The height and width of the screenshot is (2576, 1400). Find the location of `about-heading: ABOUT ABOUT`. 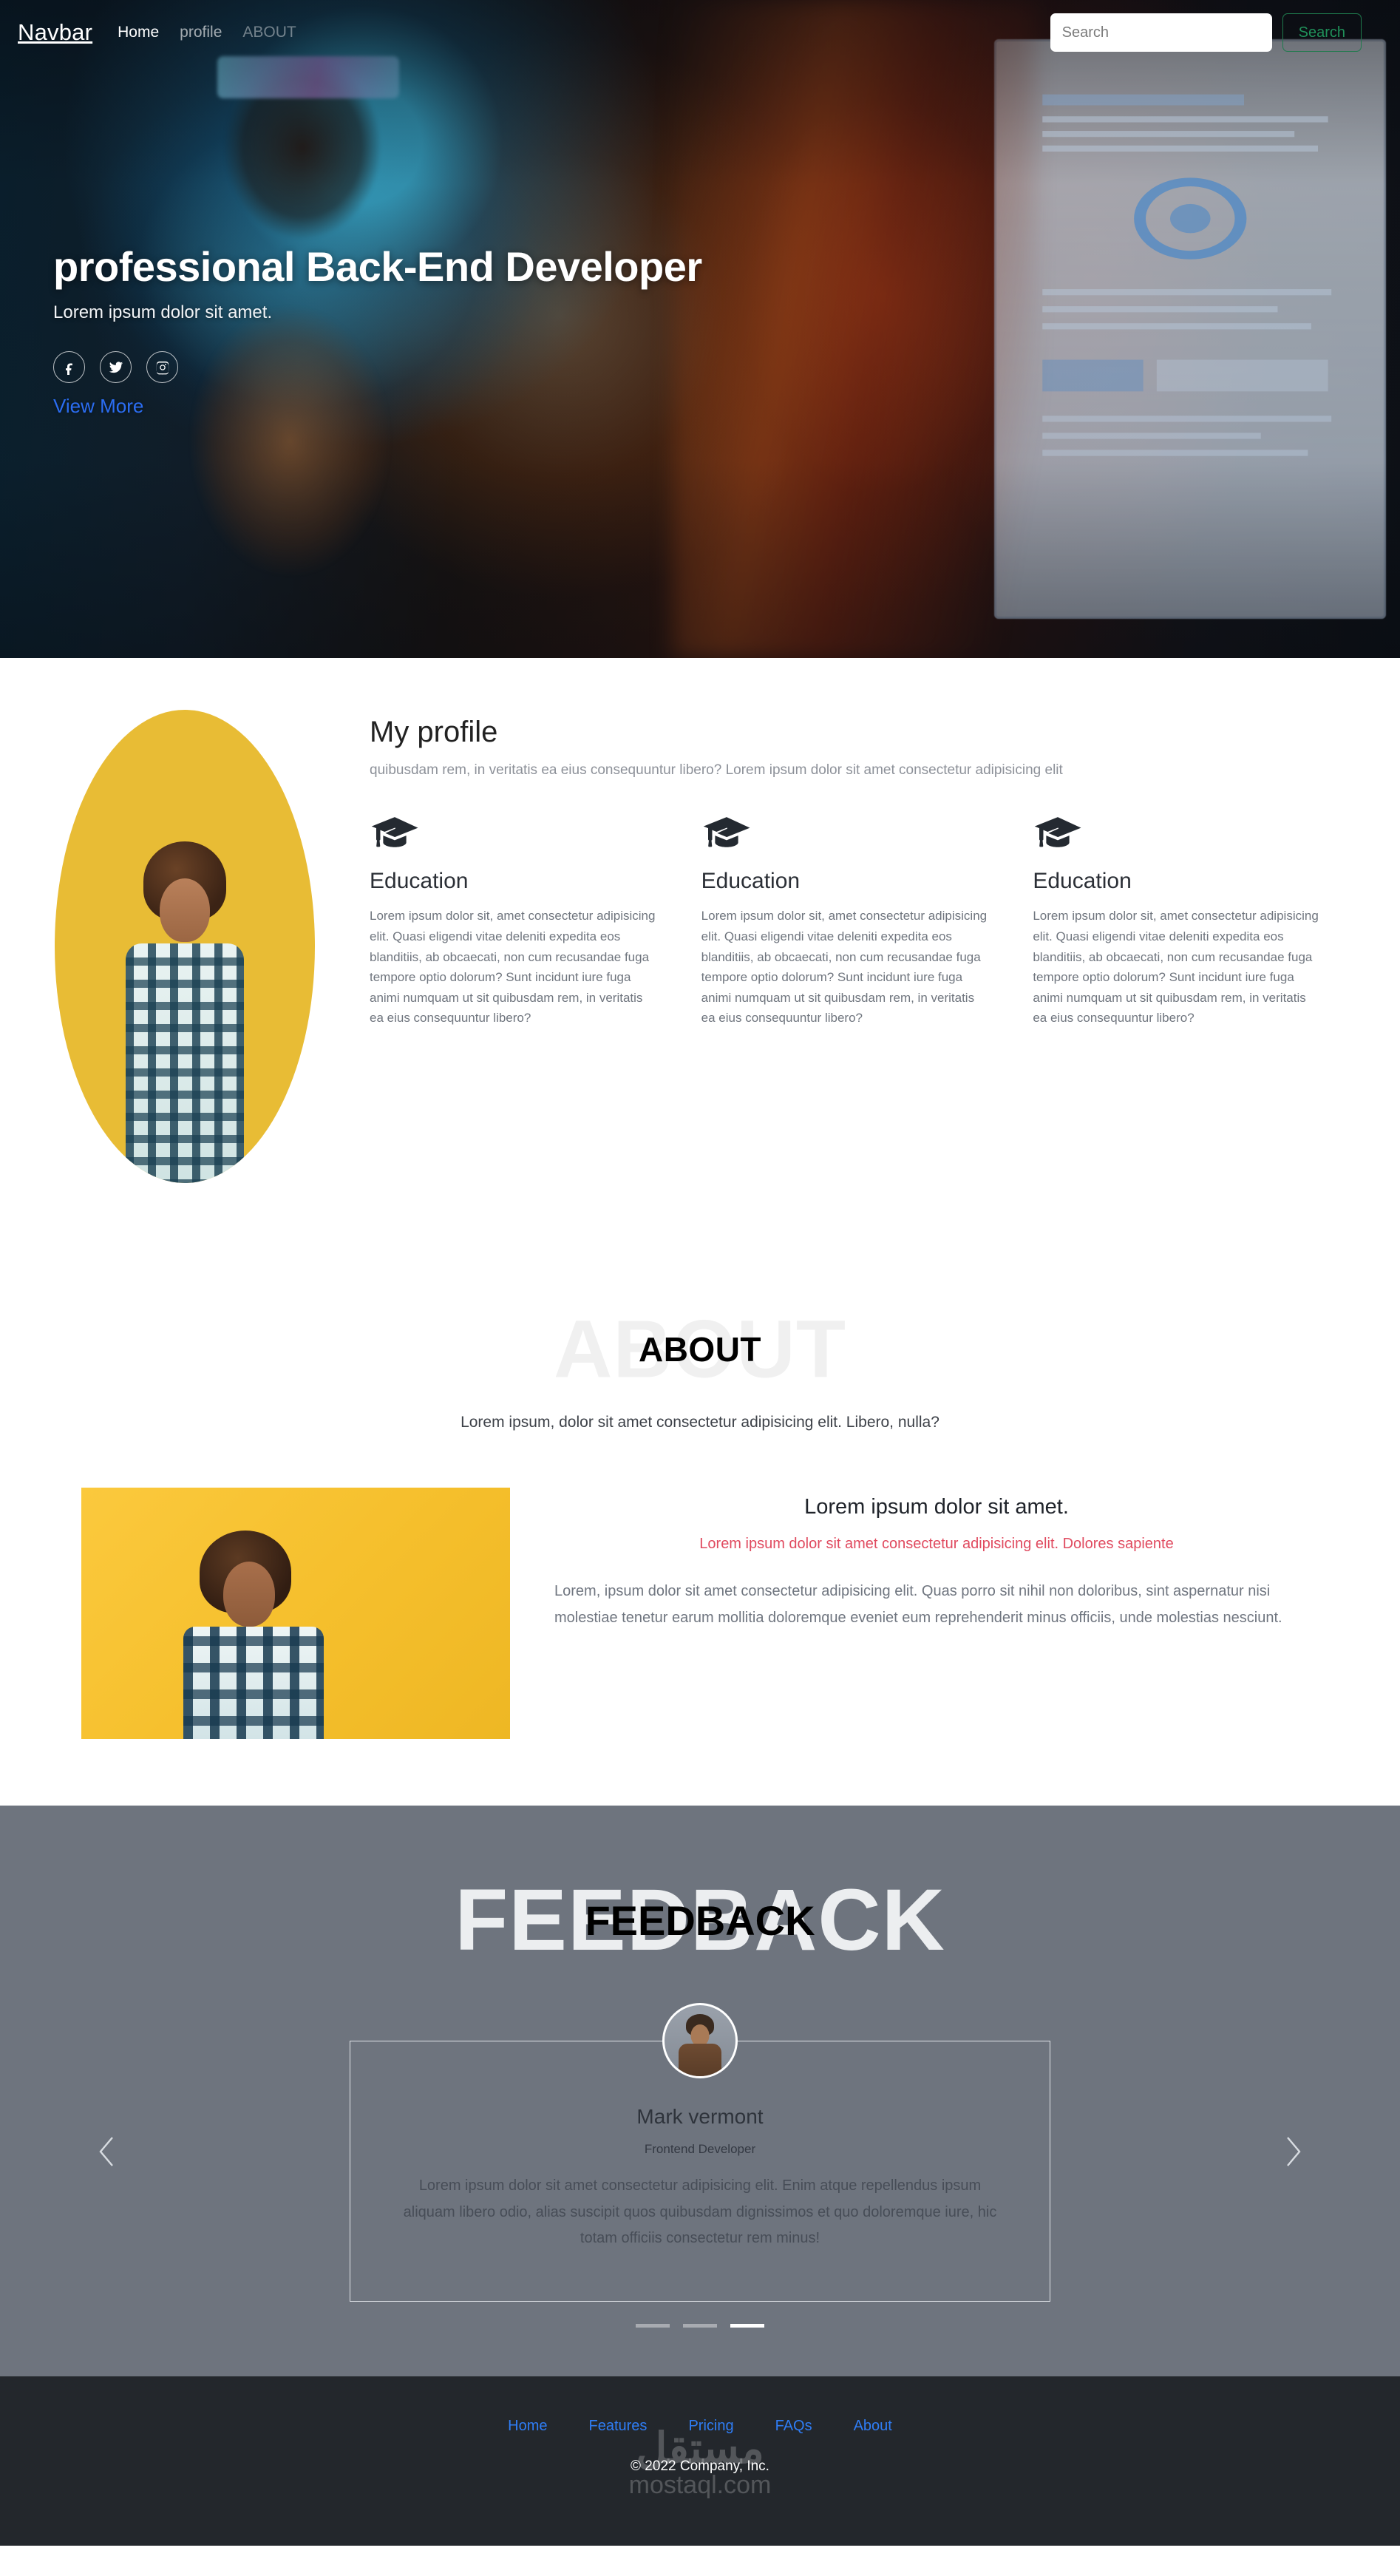

about-heading: ABOUT ABOUT is located at coordinates (700, 1349).